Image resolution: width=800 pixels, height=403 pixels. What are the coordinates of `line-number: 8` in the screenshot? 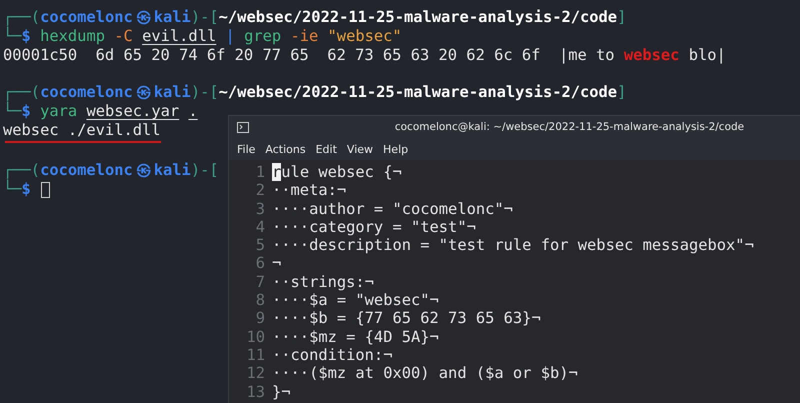 It's located at (260, 300).